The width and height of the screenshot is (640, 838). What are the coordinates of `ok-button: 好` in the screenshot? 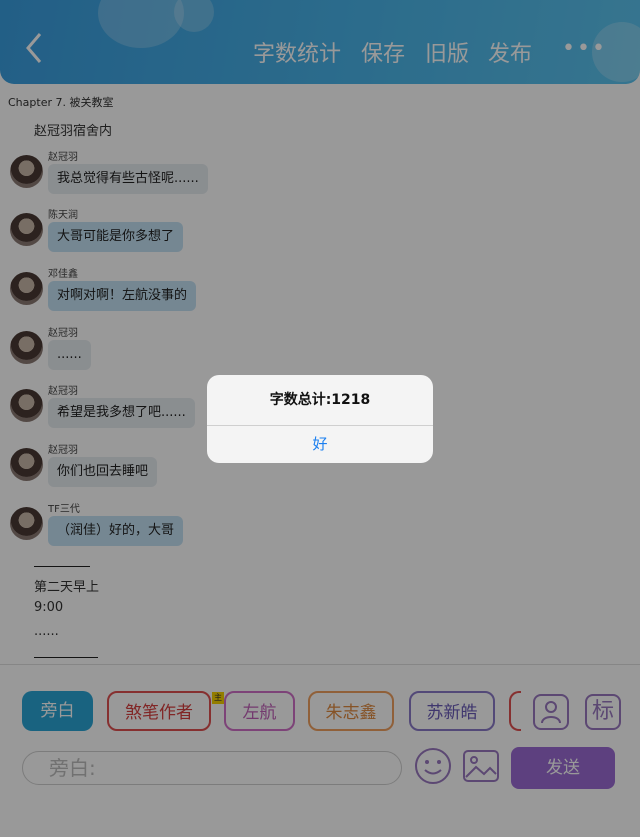 It's located at (320, 444).